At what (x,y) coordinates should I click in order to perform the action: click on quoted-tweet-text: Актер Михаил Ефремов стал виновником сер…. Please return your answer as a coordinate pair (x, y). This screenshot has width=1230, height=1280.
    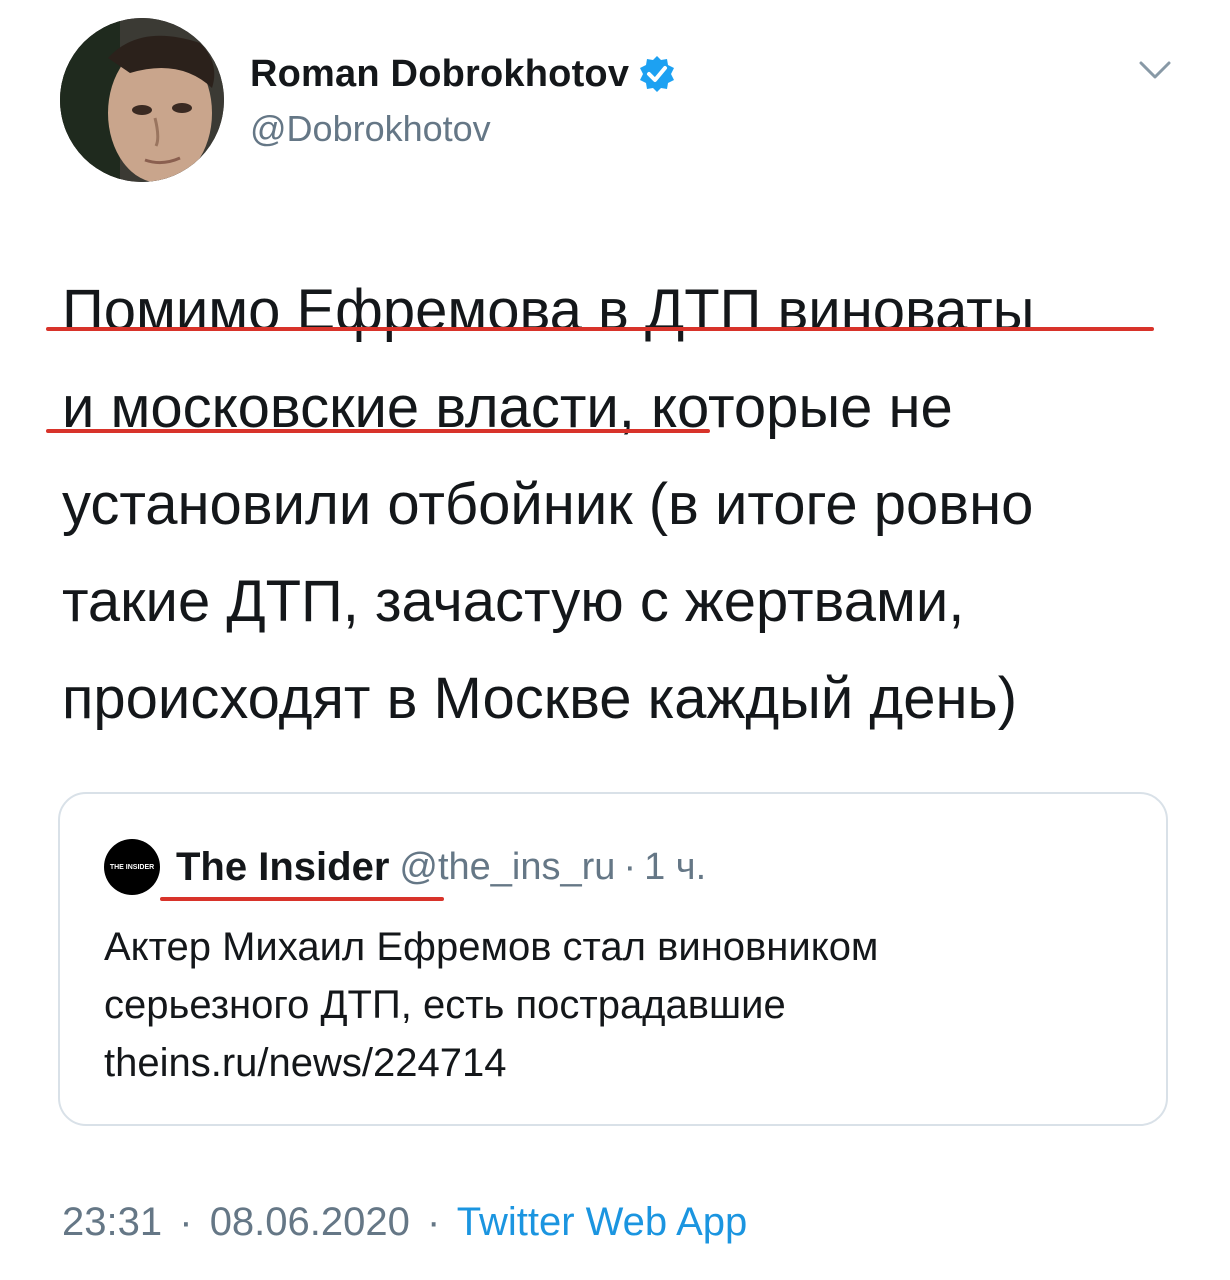
    Looking at the image, I should click on (614, 1005).